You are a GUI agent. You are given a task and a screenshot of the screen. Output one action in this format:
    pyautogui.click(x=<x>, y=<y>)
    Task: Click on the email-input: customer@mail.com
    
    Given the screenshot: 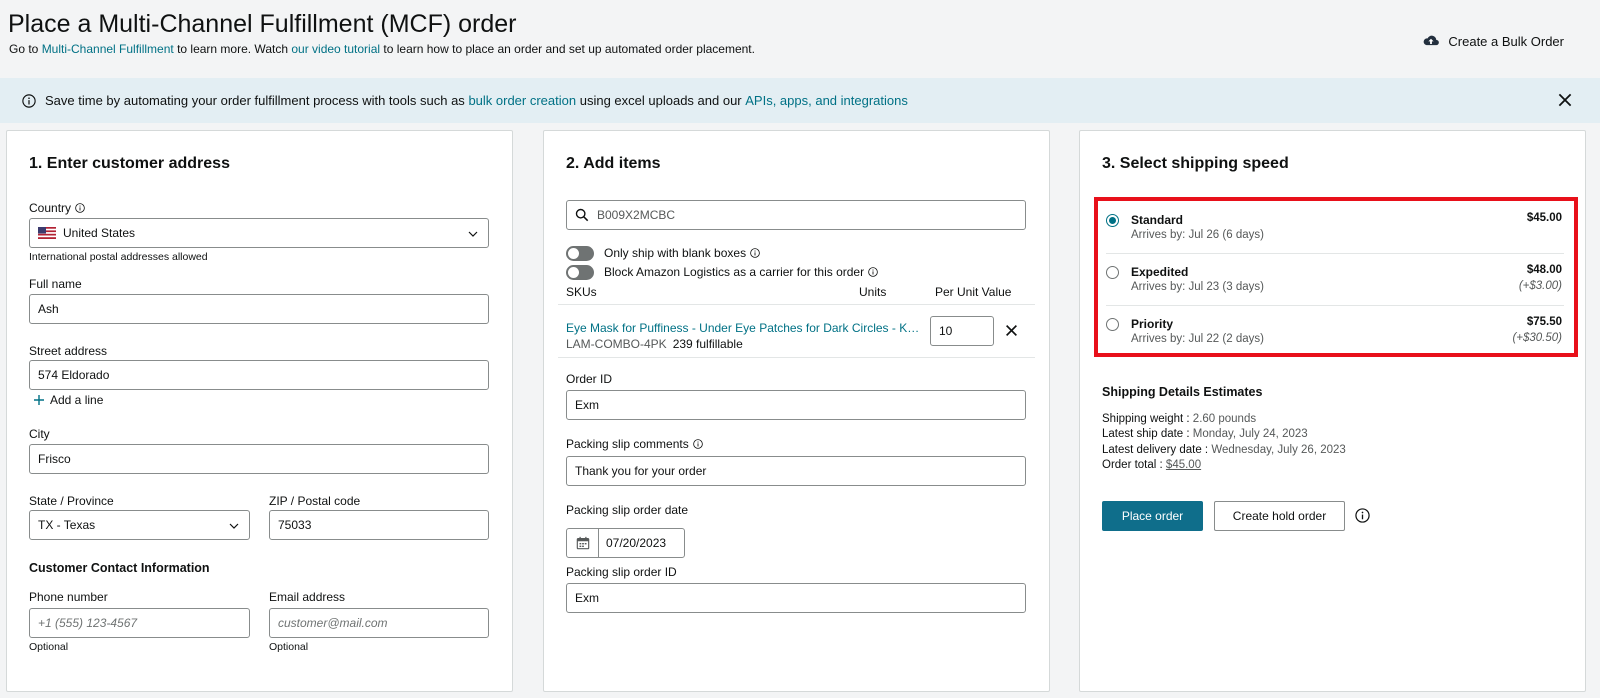 What is the action you would take?
    pyautogui.click(x=379, y=623)
    